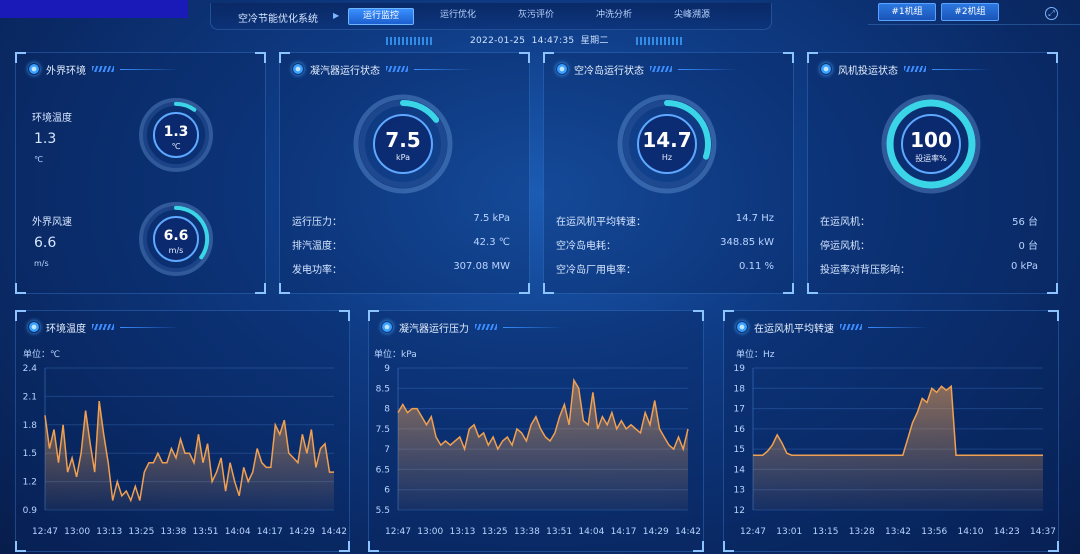  Describe the element at coordinates (614, 15) in the screenshot. I see `tab-flush: 冲洗分析` at that location.